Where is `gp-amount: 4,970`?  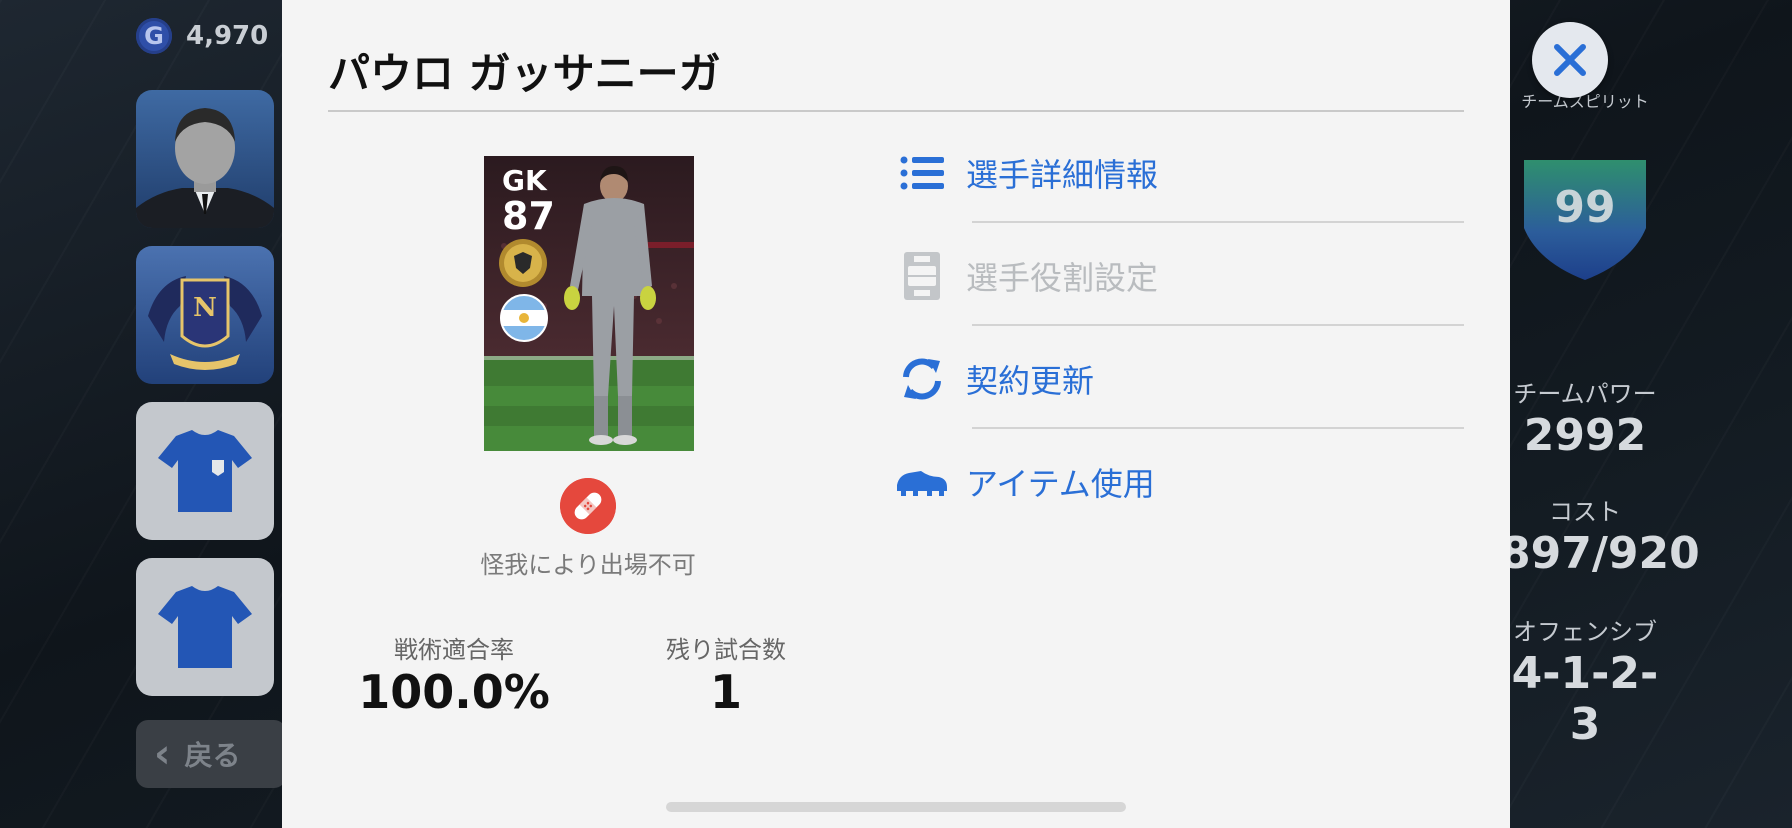 gp-amount: 4,970 is located at coordinates (227, 36).